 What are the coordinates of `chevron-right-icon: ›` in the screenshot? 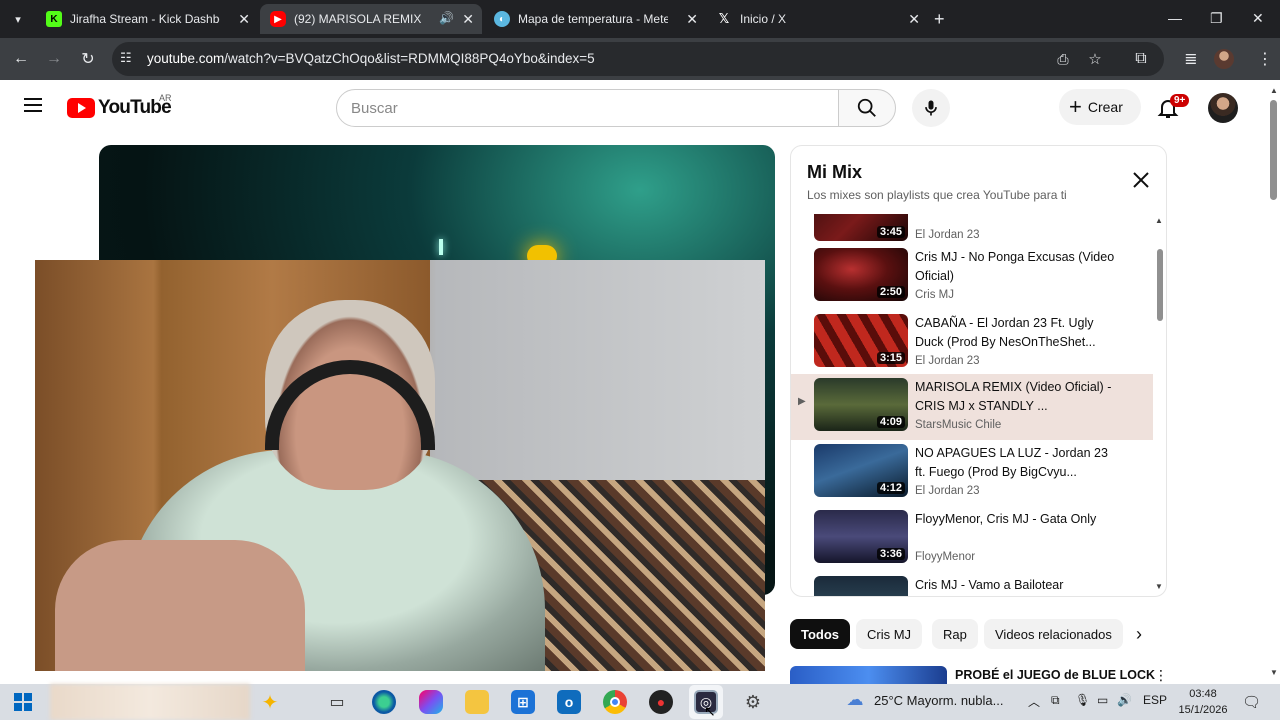 It's located at (1139, 634).